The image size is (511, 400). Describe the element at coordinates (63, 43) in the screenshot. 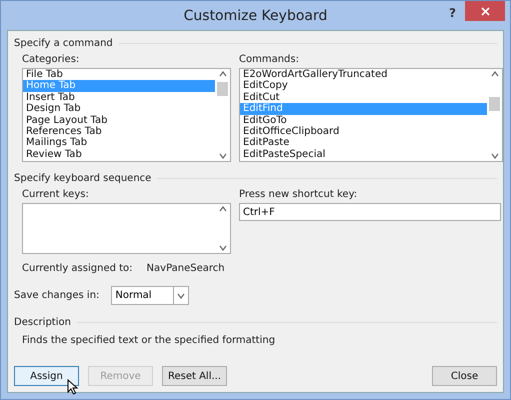

I see `group-title: Specify a command` at that location.